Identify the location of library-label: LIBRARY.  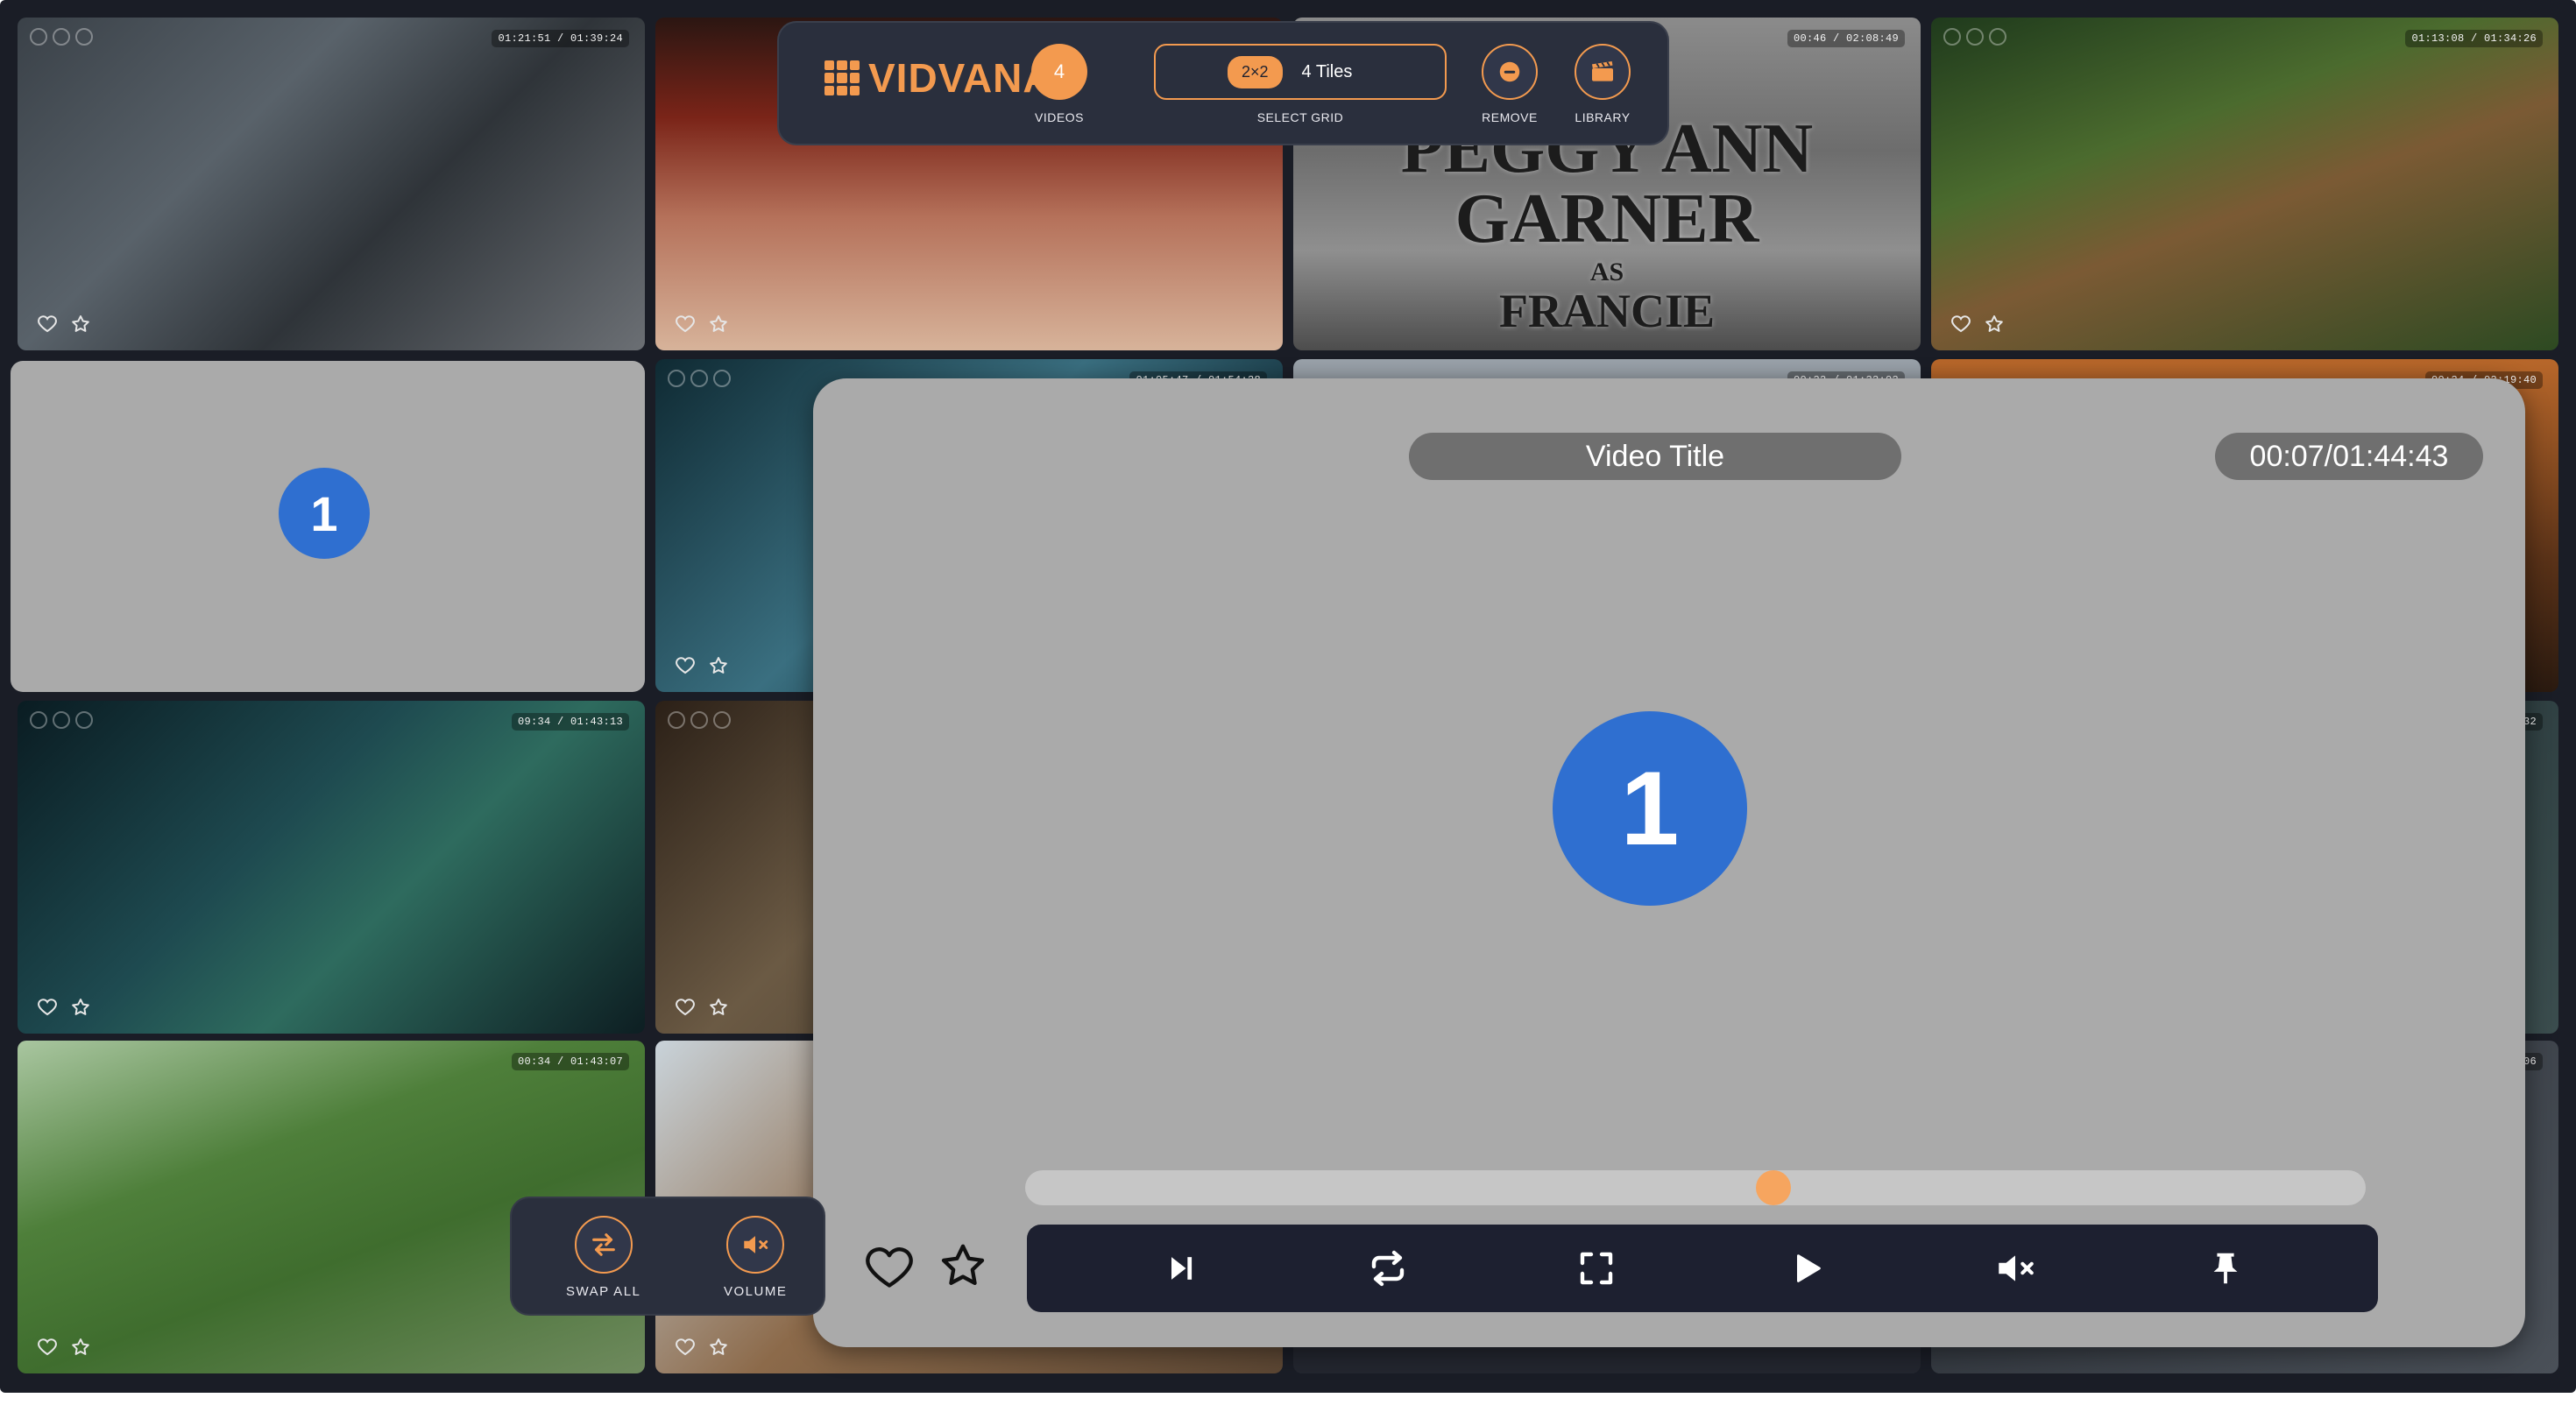
(1603, 117).